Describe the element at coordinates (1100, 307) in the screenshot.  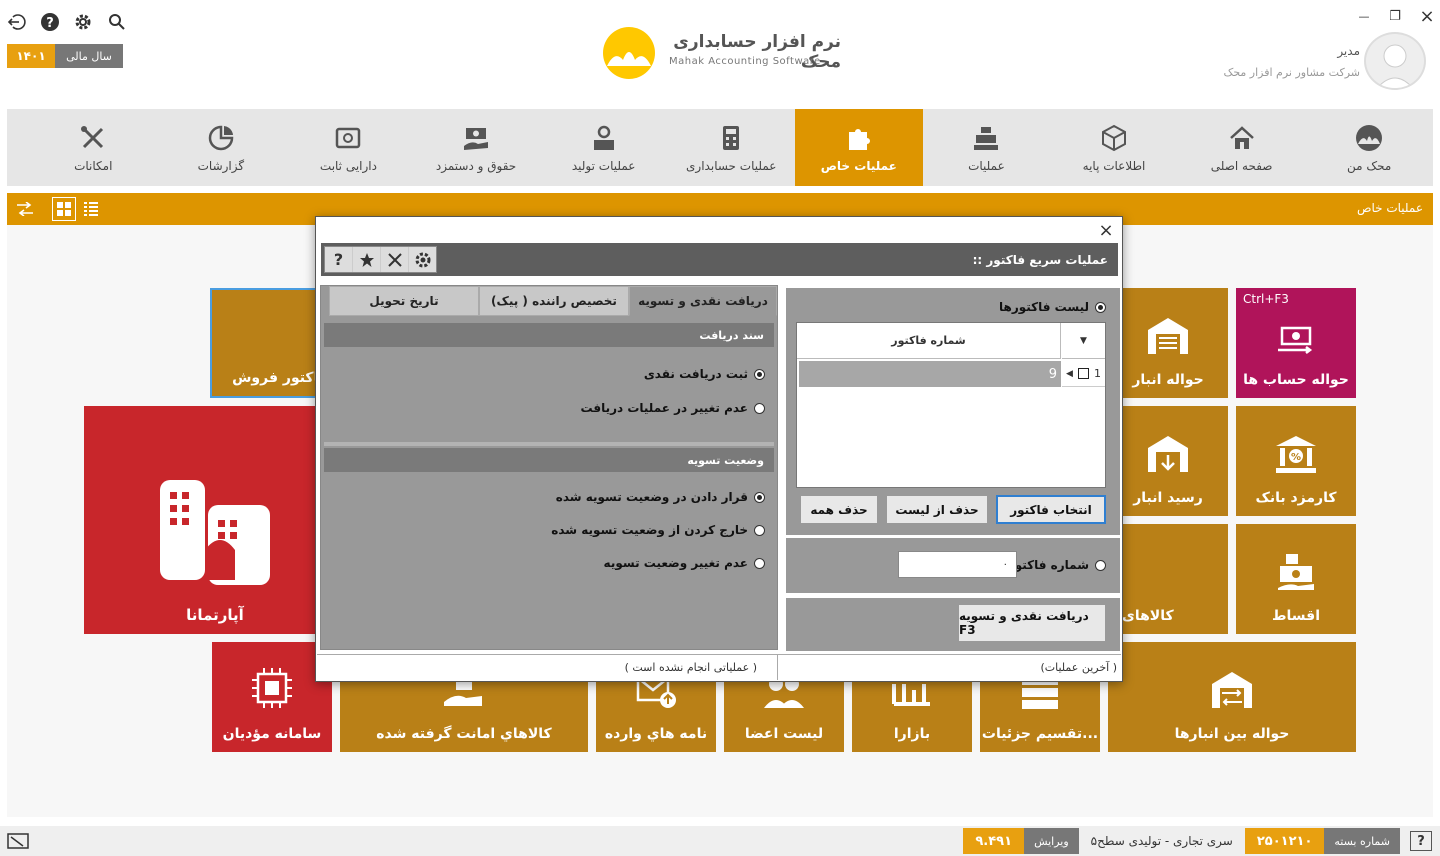
I see `invoice-list-radio` at that location.